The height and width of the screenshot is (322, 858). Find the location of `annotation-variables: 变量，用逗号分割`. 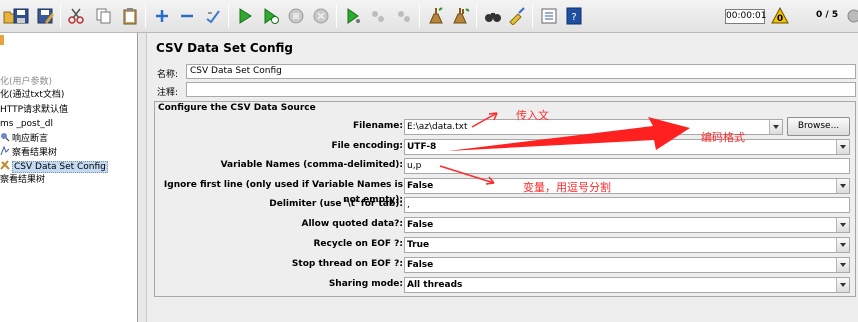

annotation-variables: 变量，用逗号分割 is located at coordinates (567, 187).